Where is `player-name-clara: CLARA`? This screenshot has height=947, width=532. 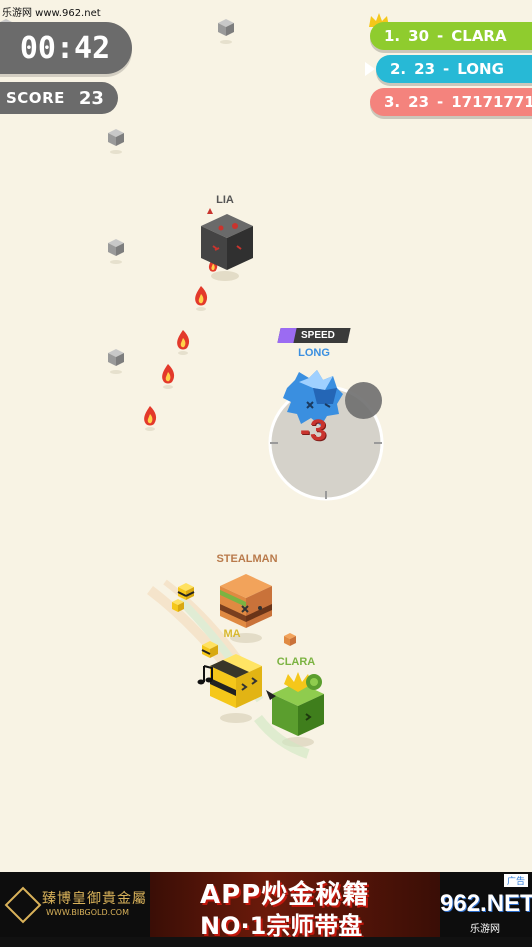 player-name-clara: CLARA is located at coordinates (296, 662).